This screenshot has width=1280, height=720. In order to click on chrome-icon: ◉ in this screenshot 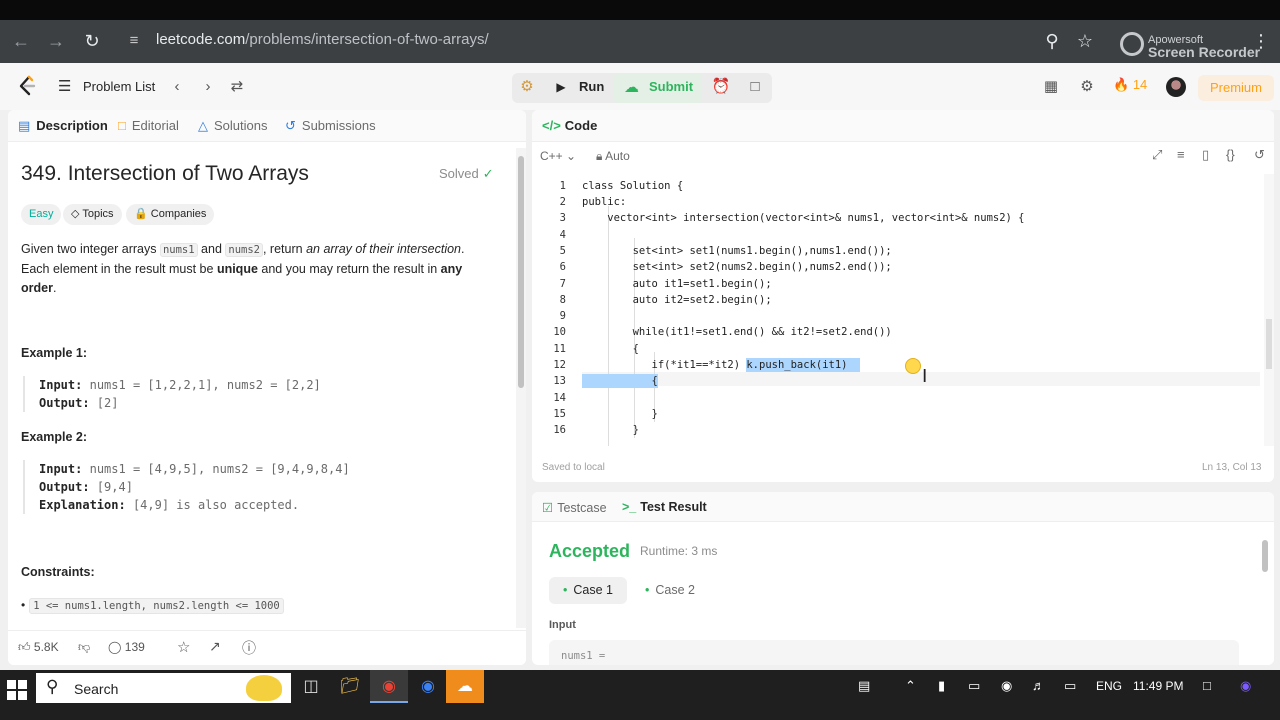, I will do `click(389, 686)`.